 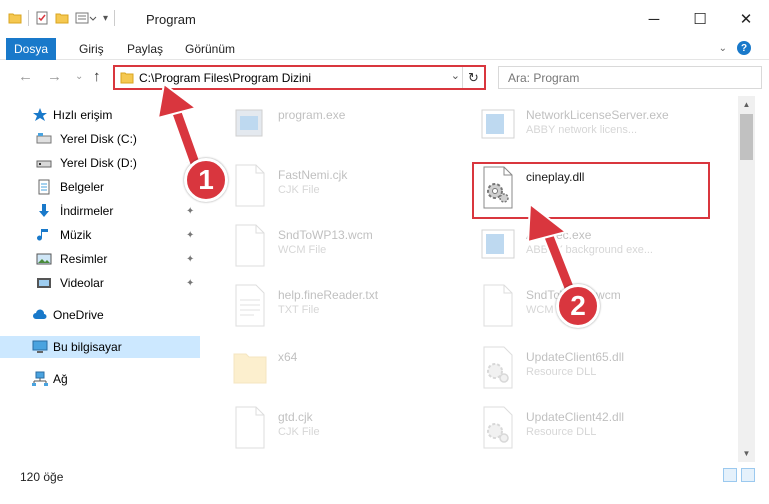 What do you see at coordinates (561, 372) in the screenshot?
I see `file-type: Resource DLL` at bounding box center [561, 372].